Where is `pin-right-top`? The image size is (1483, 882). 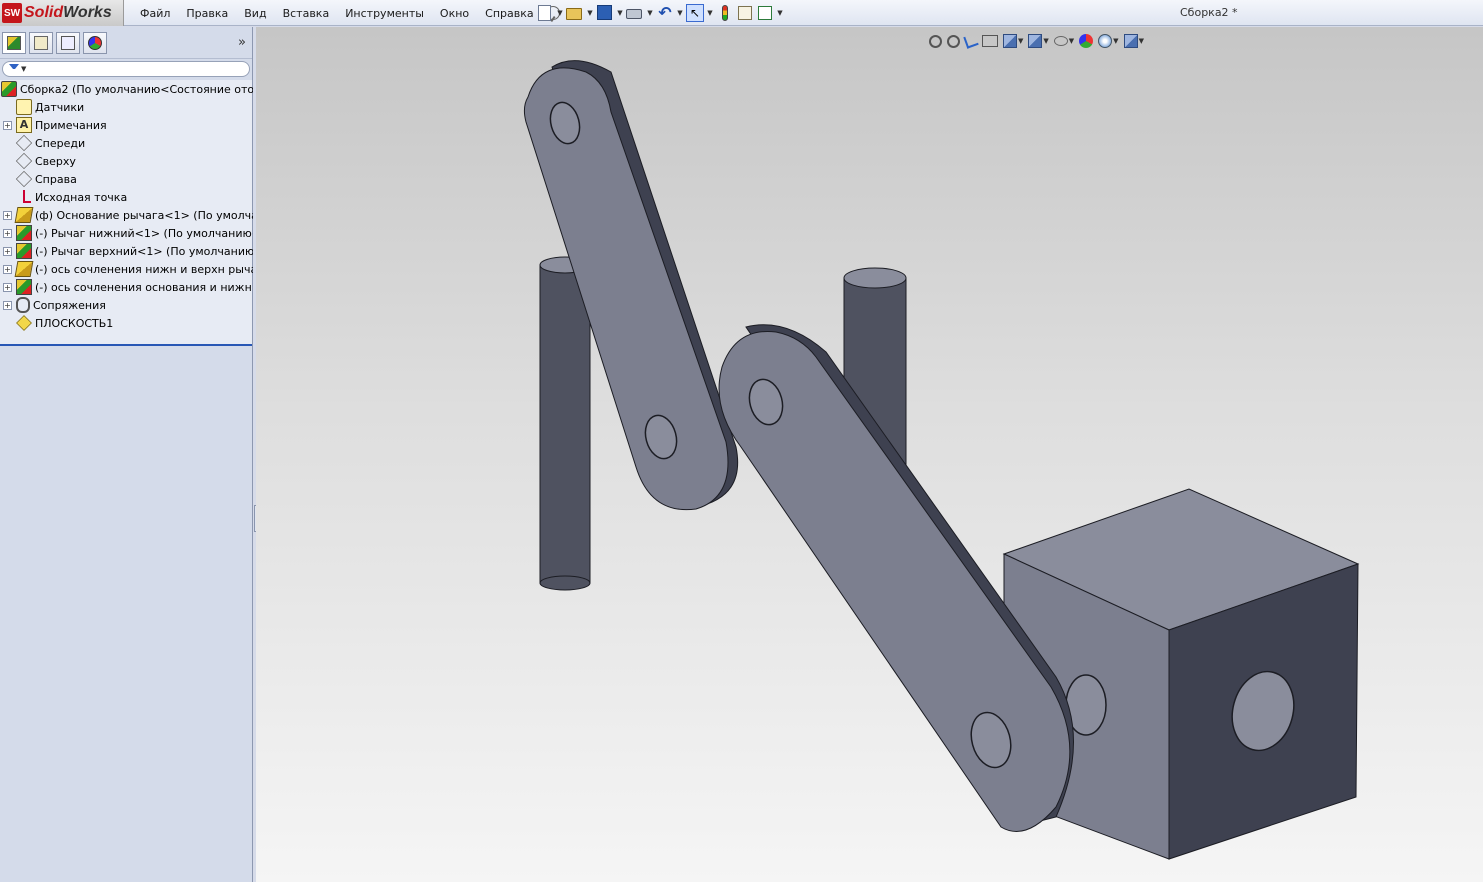 pin-right-top is located at coordinates (875, 278).